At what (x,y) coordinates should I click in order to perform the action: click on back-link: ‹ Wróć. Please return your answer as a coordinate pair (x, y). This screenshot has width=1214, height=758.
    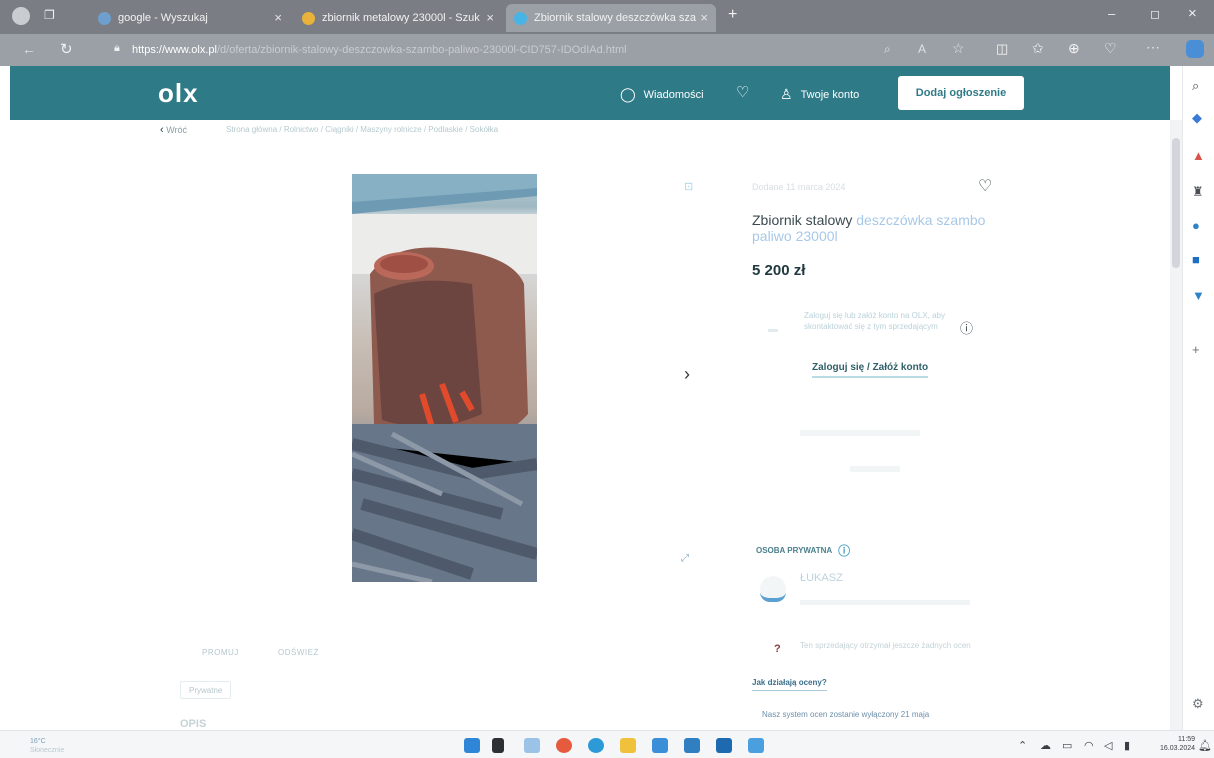
    Looking at the image, I should click on (173, 130).